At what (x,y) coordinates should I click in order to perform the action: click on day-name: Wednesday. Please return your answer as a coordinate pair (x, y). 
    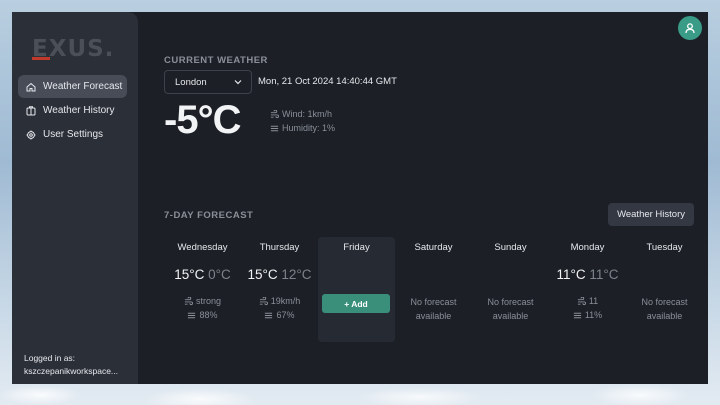
    Looking at the image, I should click on (202, 247).